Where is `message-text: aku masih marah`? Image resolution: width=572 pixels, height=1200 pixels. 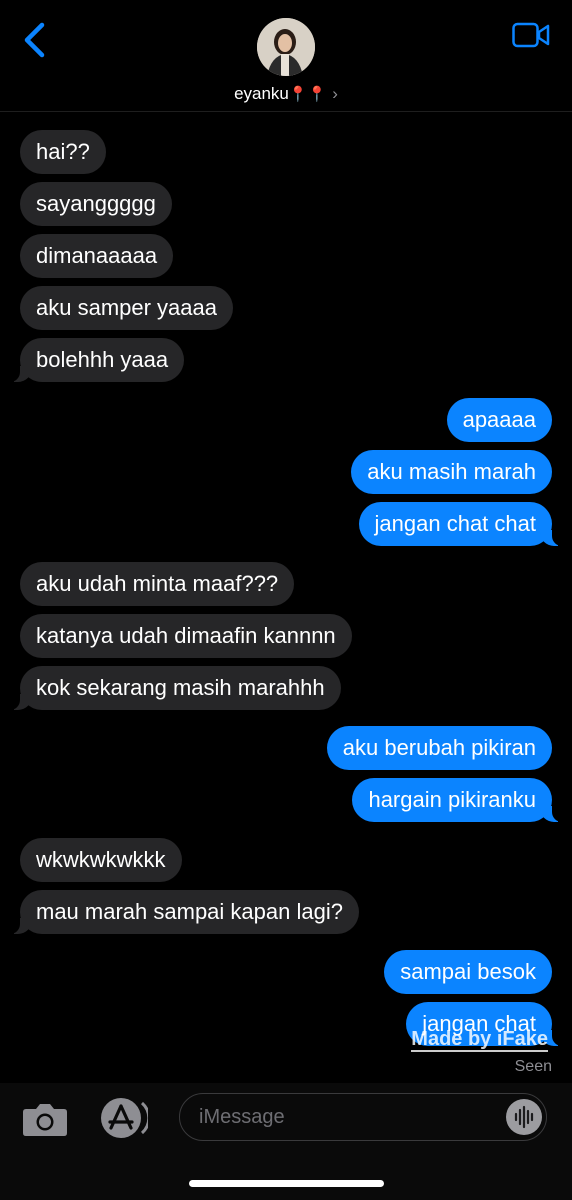
message-text: aku masih marah is located at coordinates (451, 471).